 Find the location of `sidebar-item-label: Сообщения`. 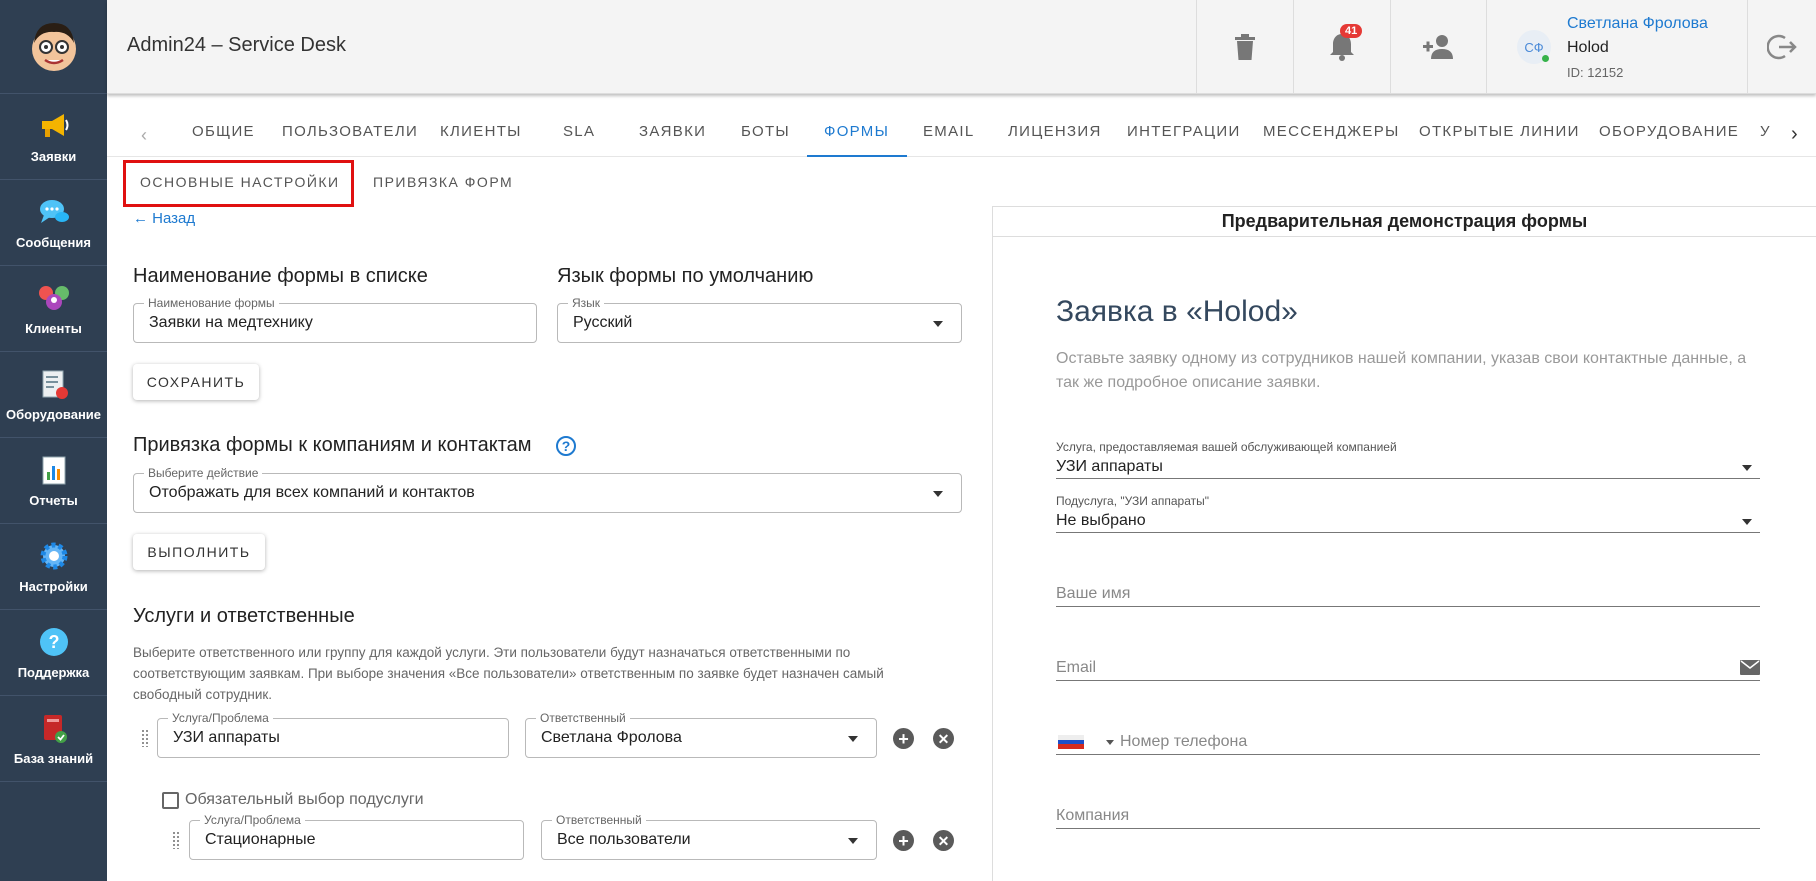

sidebar-item-label: Сообщения is located at coordinates (53, 242).